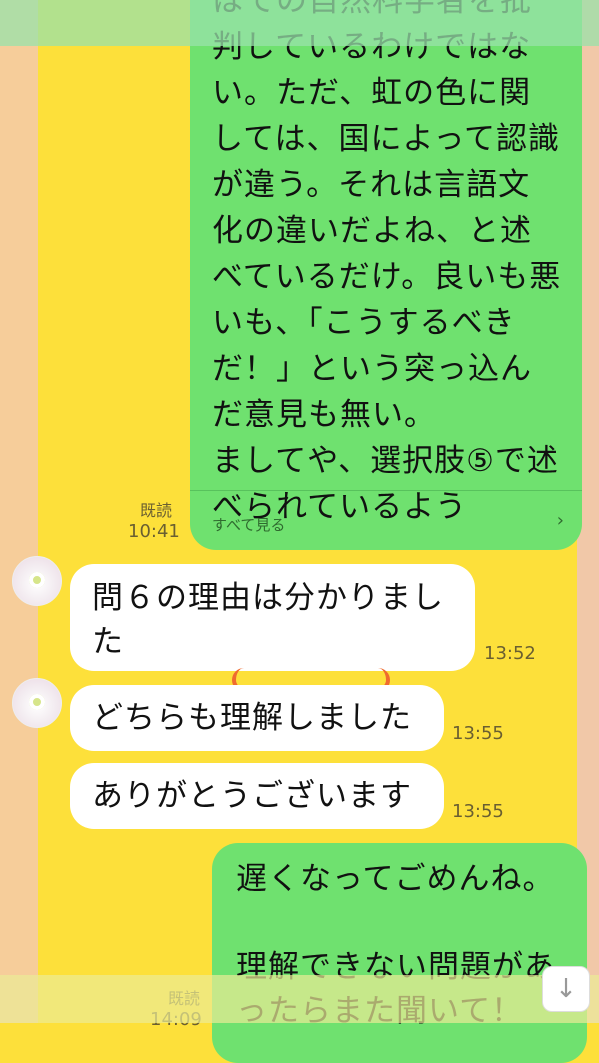 Image resolution: width=599 pixels, height=1063 pixels. Describe the element at coordinates (252, 718) in the screenshot. I see `message-text: どちらも理解しました` at that location.